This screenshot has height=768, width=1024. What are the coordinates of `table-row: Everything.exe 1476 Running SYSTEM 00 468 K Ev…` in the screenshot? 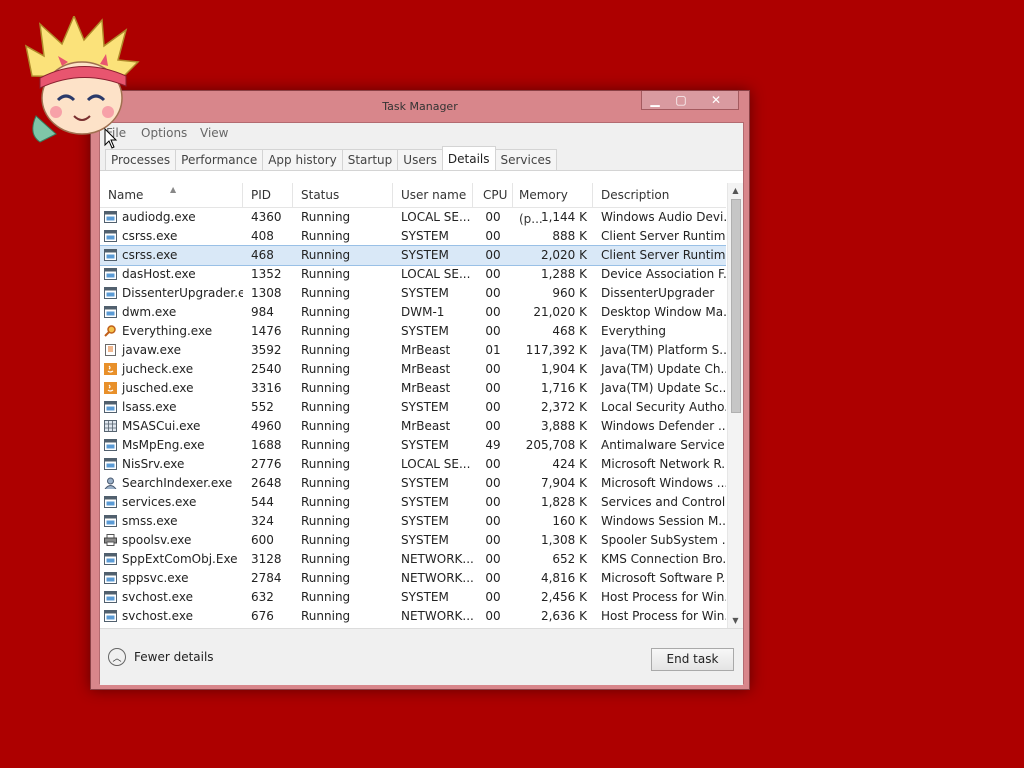 It's located at (413, 331).